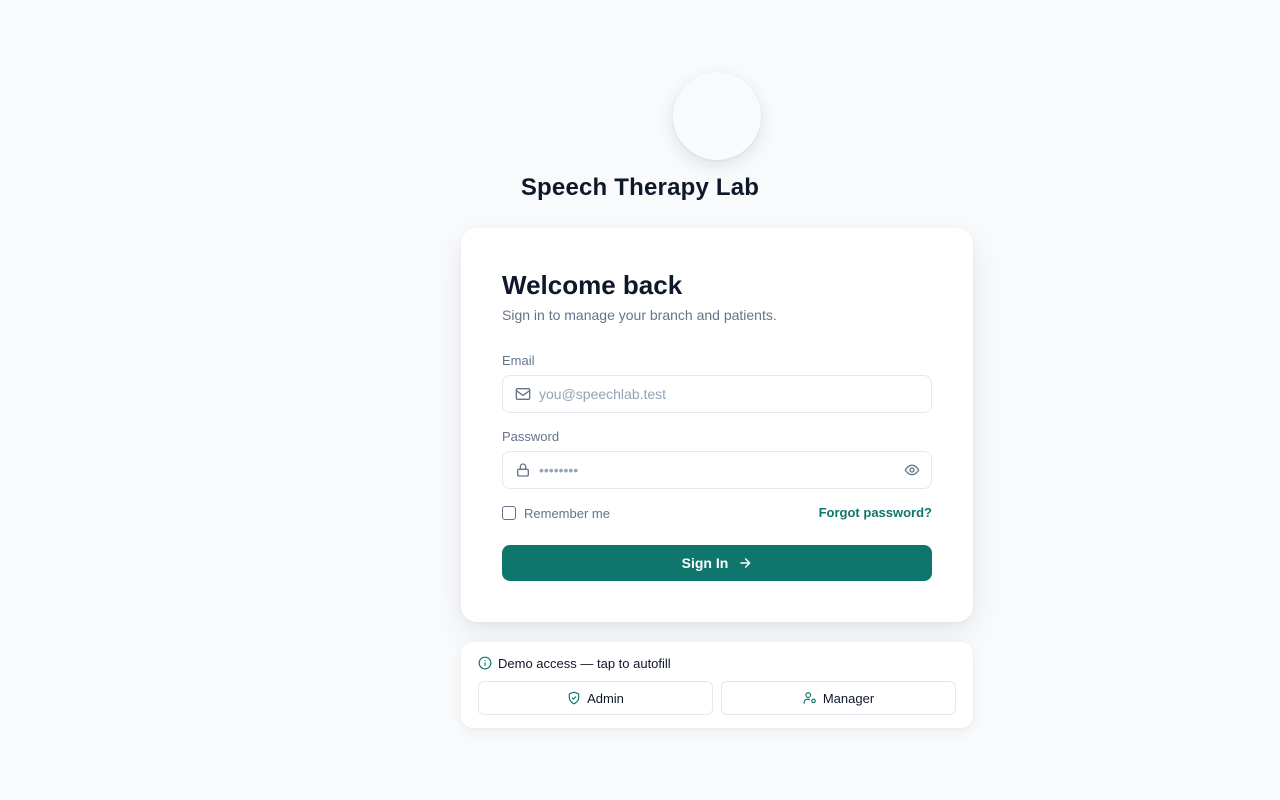  I want to click on eye-icon, so click(912, 470).